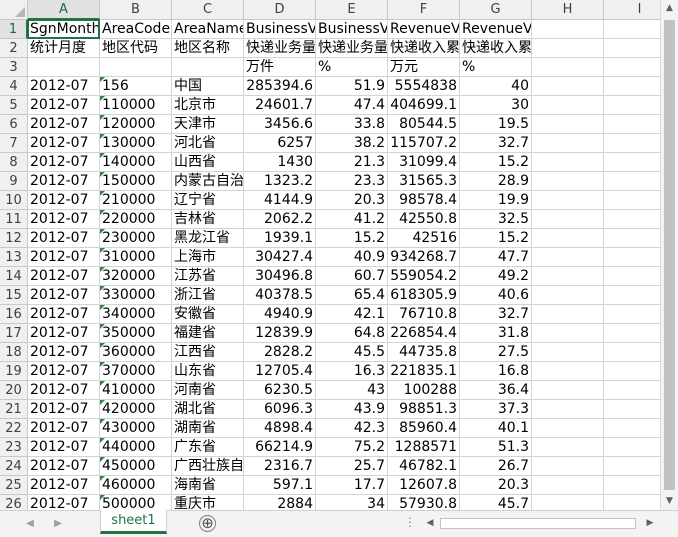 Image resolution: width=678 pixels, height=537 pixels. What do you see at coordinates (136, 219) in the screenshot?
I see `cell-b11: 220000` at bounding box center [136, 219].